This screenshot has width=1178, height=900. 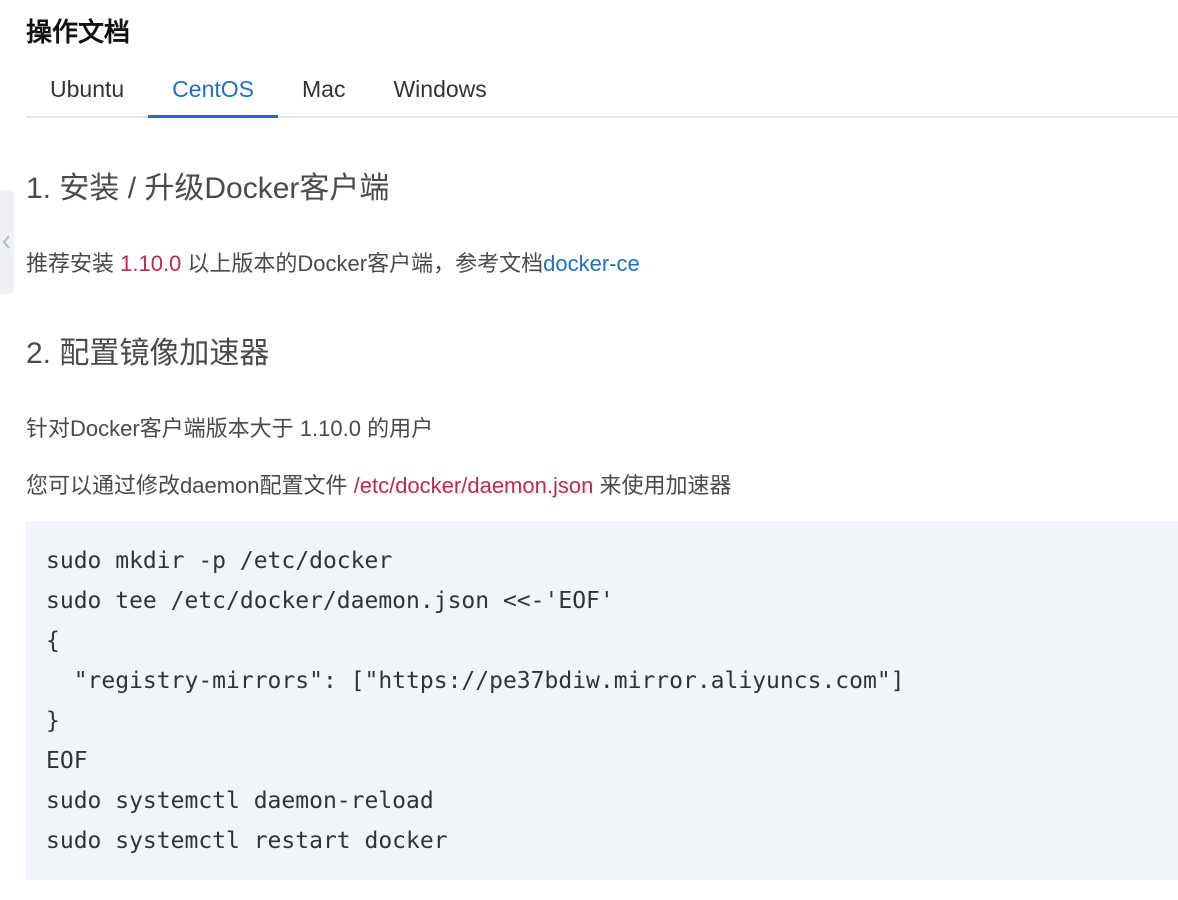 What do you see at coordinates (662, 485) in the screenshot?
I see `mirror-text-after: 来使用加速器` at bounding box center [662, 485].